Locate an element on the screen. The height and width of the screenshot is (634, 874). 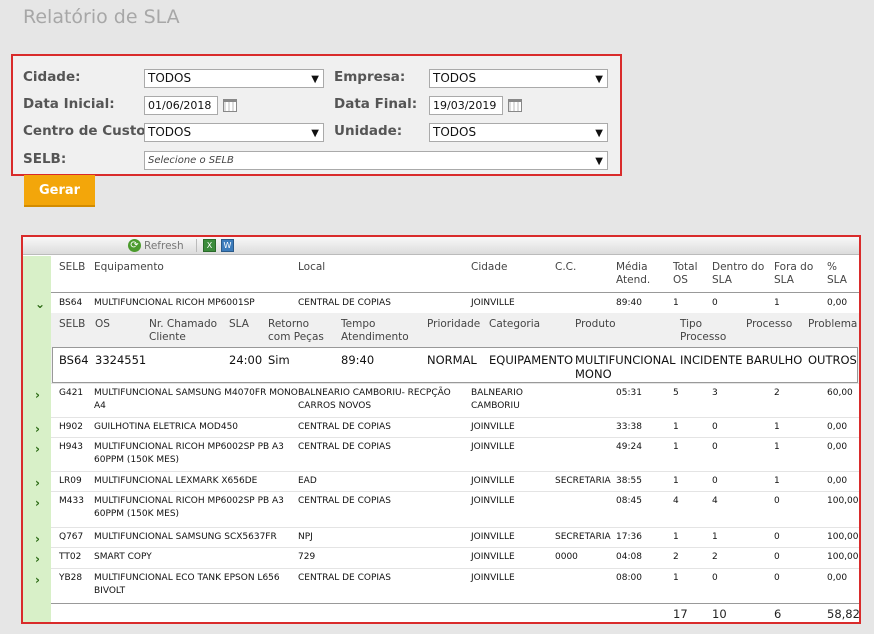
centro-custo-select: TODOS ▼ is located at coordinates (234, 132).